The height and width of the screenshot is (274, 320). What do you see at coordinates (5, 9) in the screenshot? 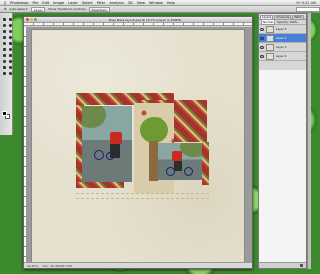
I see `move-tool-icon: ✥` at bounding box center [5, 9].